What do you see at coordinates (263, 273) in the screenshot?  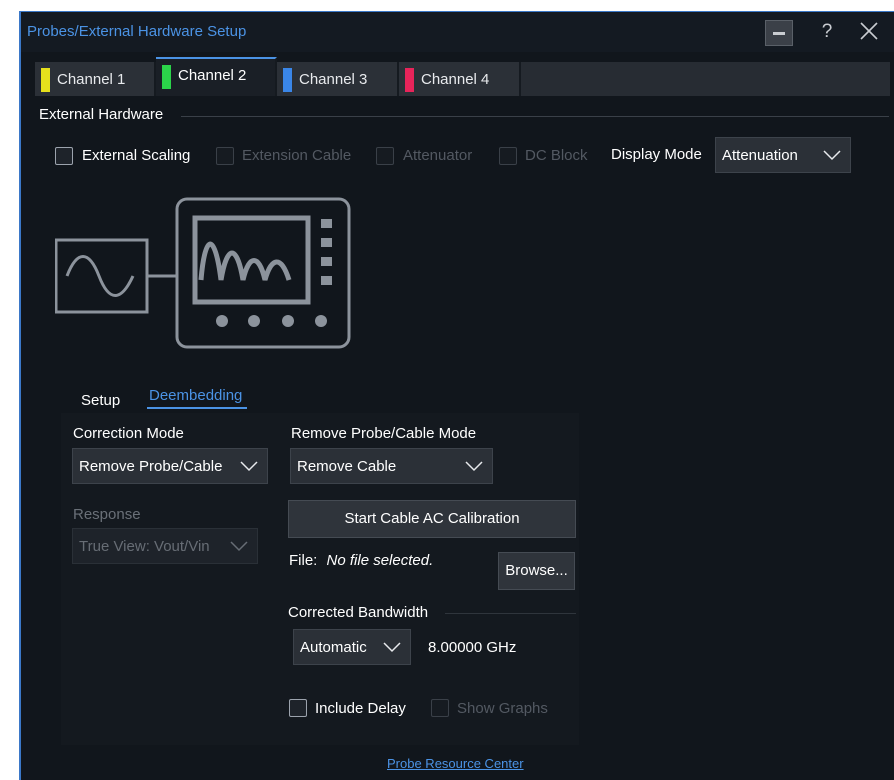 I see `oscilloscope-icon` at bounding box center [263, 273].